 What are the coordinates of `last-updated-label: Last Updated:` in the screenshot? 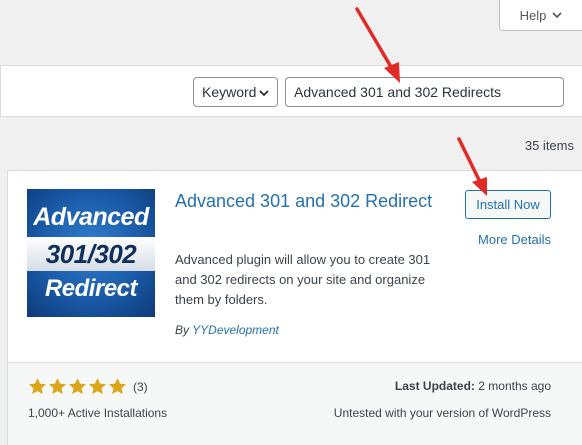 It's located at (434, 386).